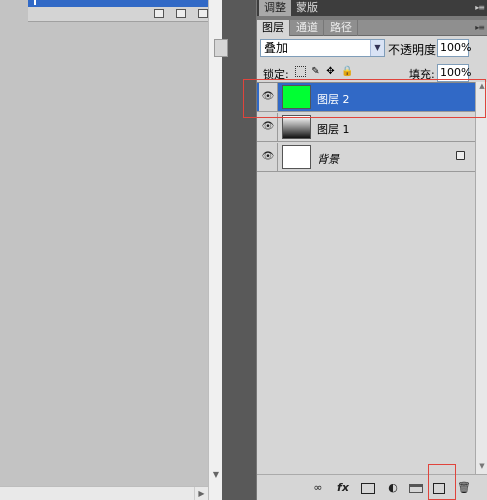 Image resolution: width=487 pixels, height=500 pixels. Describe the element at coordinates (239, 250) in the screenshot. I see `panel-dock-gap` at that location.